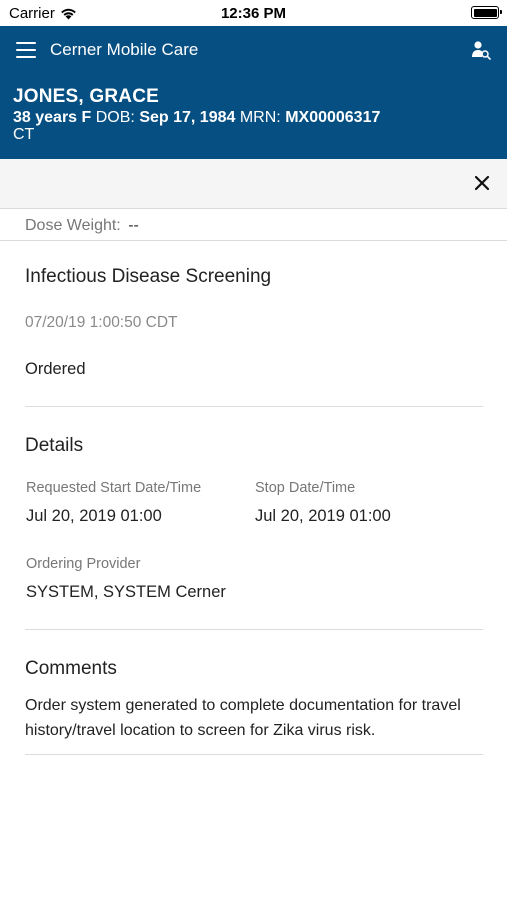  I want to click on patient-name: JONES, GRACE, so click(86, 96).